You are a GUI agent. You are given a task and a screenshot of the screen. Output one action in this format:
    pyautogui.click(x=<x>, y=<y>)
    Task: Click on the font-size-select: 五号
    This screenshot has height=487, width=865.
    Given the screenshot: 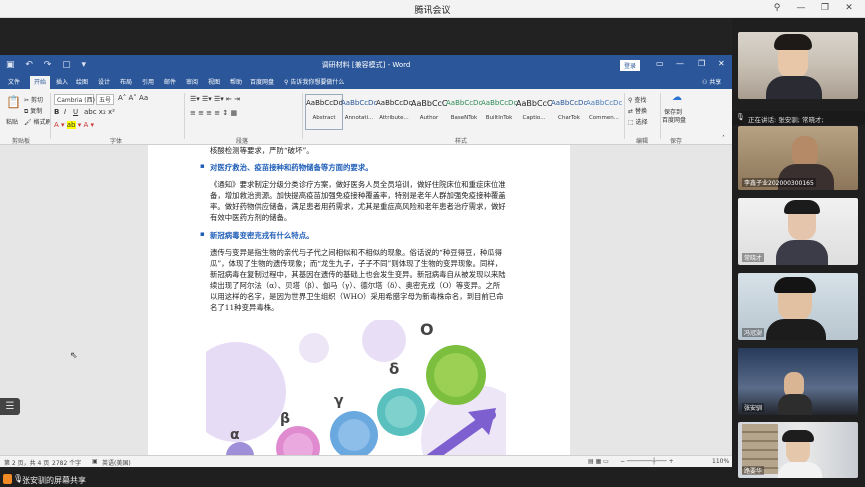 What is the action you would take?
    pyautogui.click(x=105, y=99)
    